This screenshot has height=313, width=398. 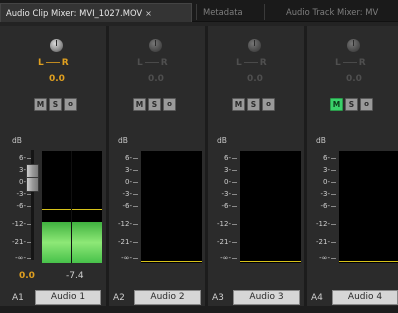 What do you see at coordinates (148, 13) in the screenshot?
I see `close-icon: ×` at bounding box center [148, 13].